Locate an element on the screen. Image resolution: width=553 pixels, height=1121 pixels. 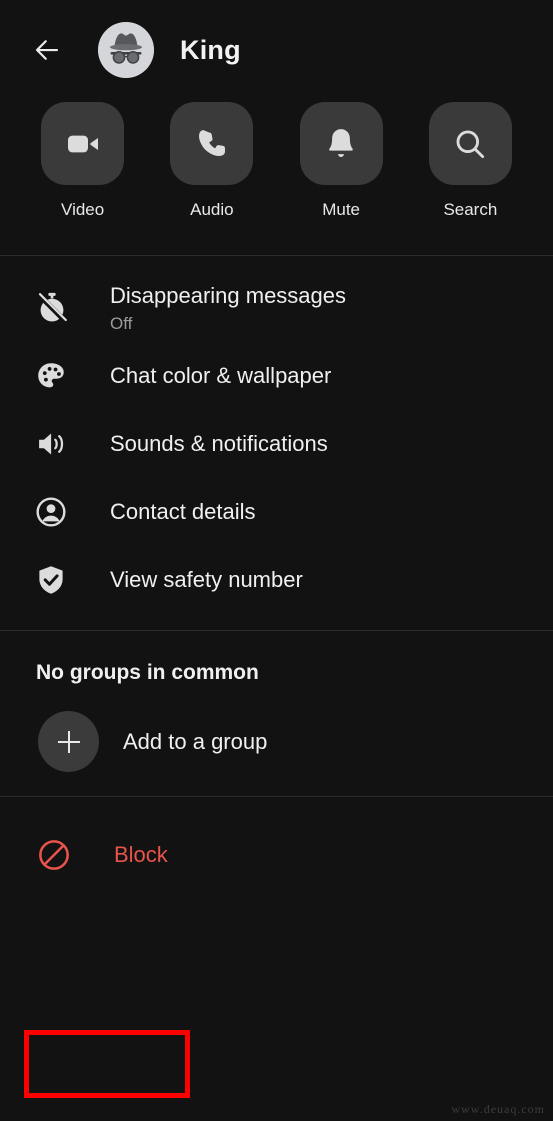
bell-icon is located at coordinates (341, 142).